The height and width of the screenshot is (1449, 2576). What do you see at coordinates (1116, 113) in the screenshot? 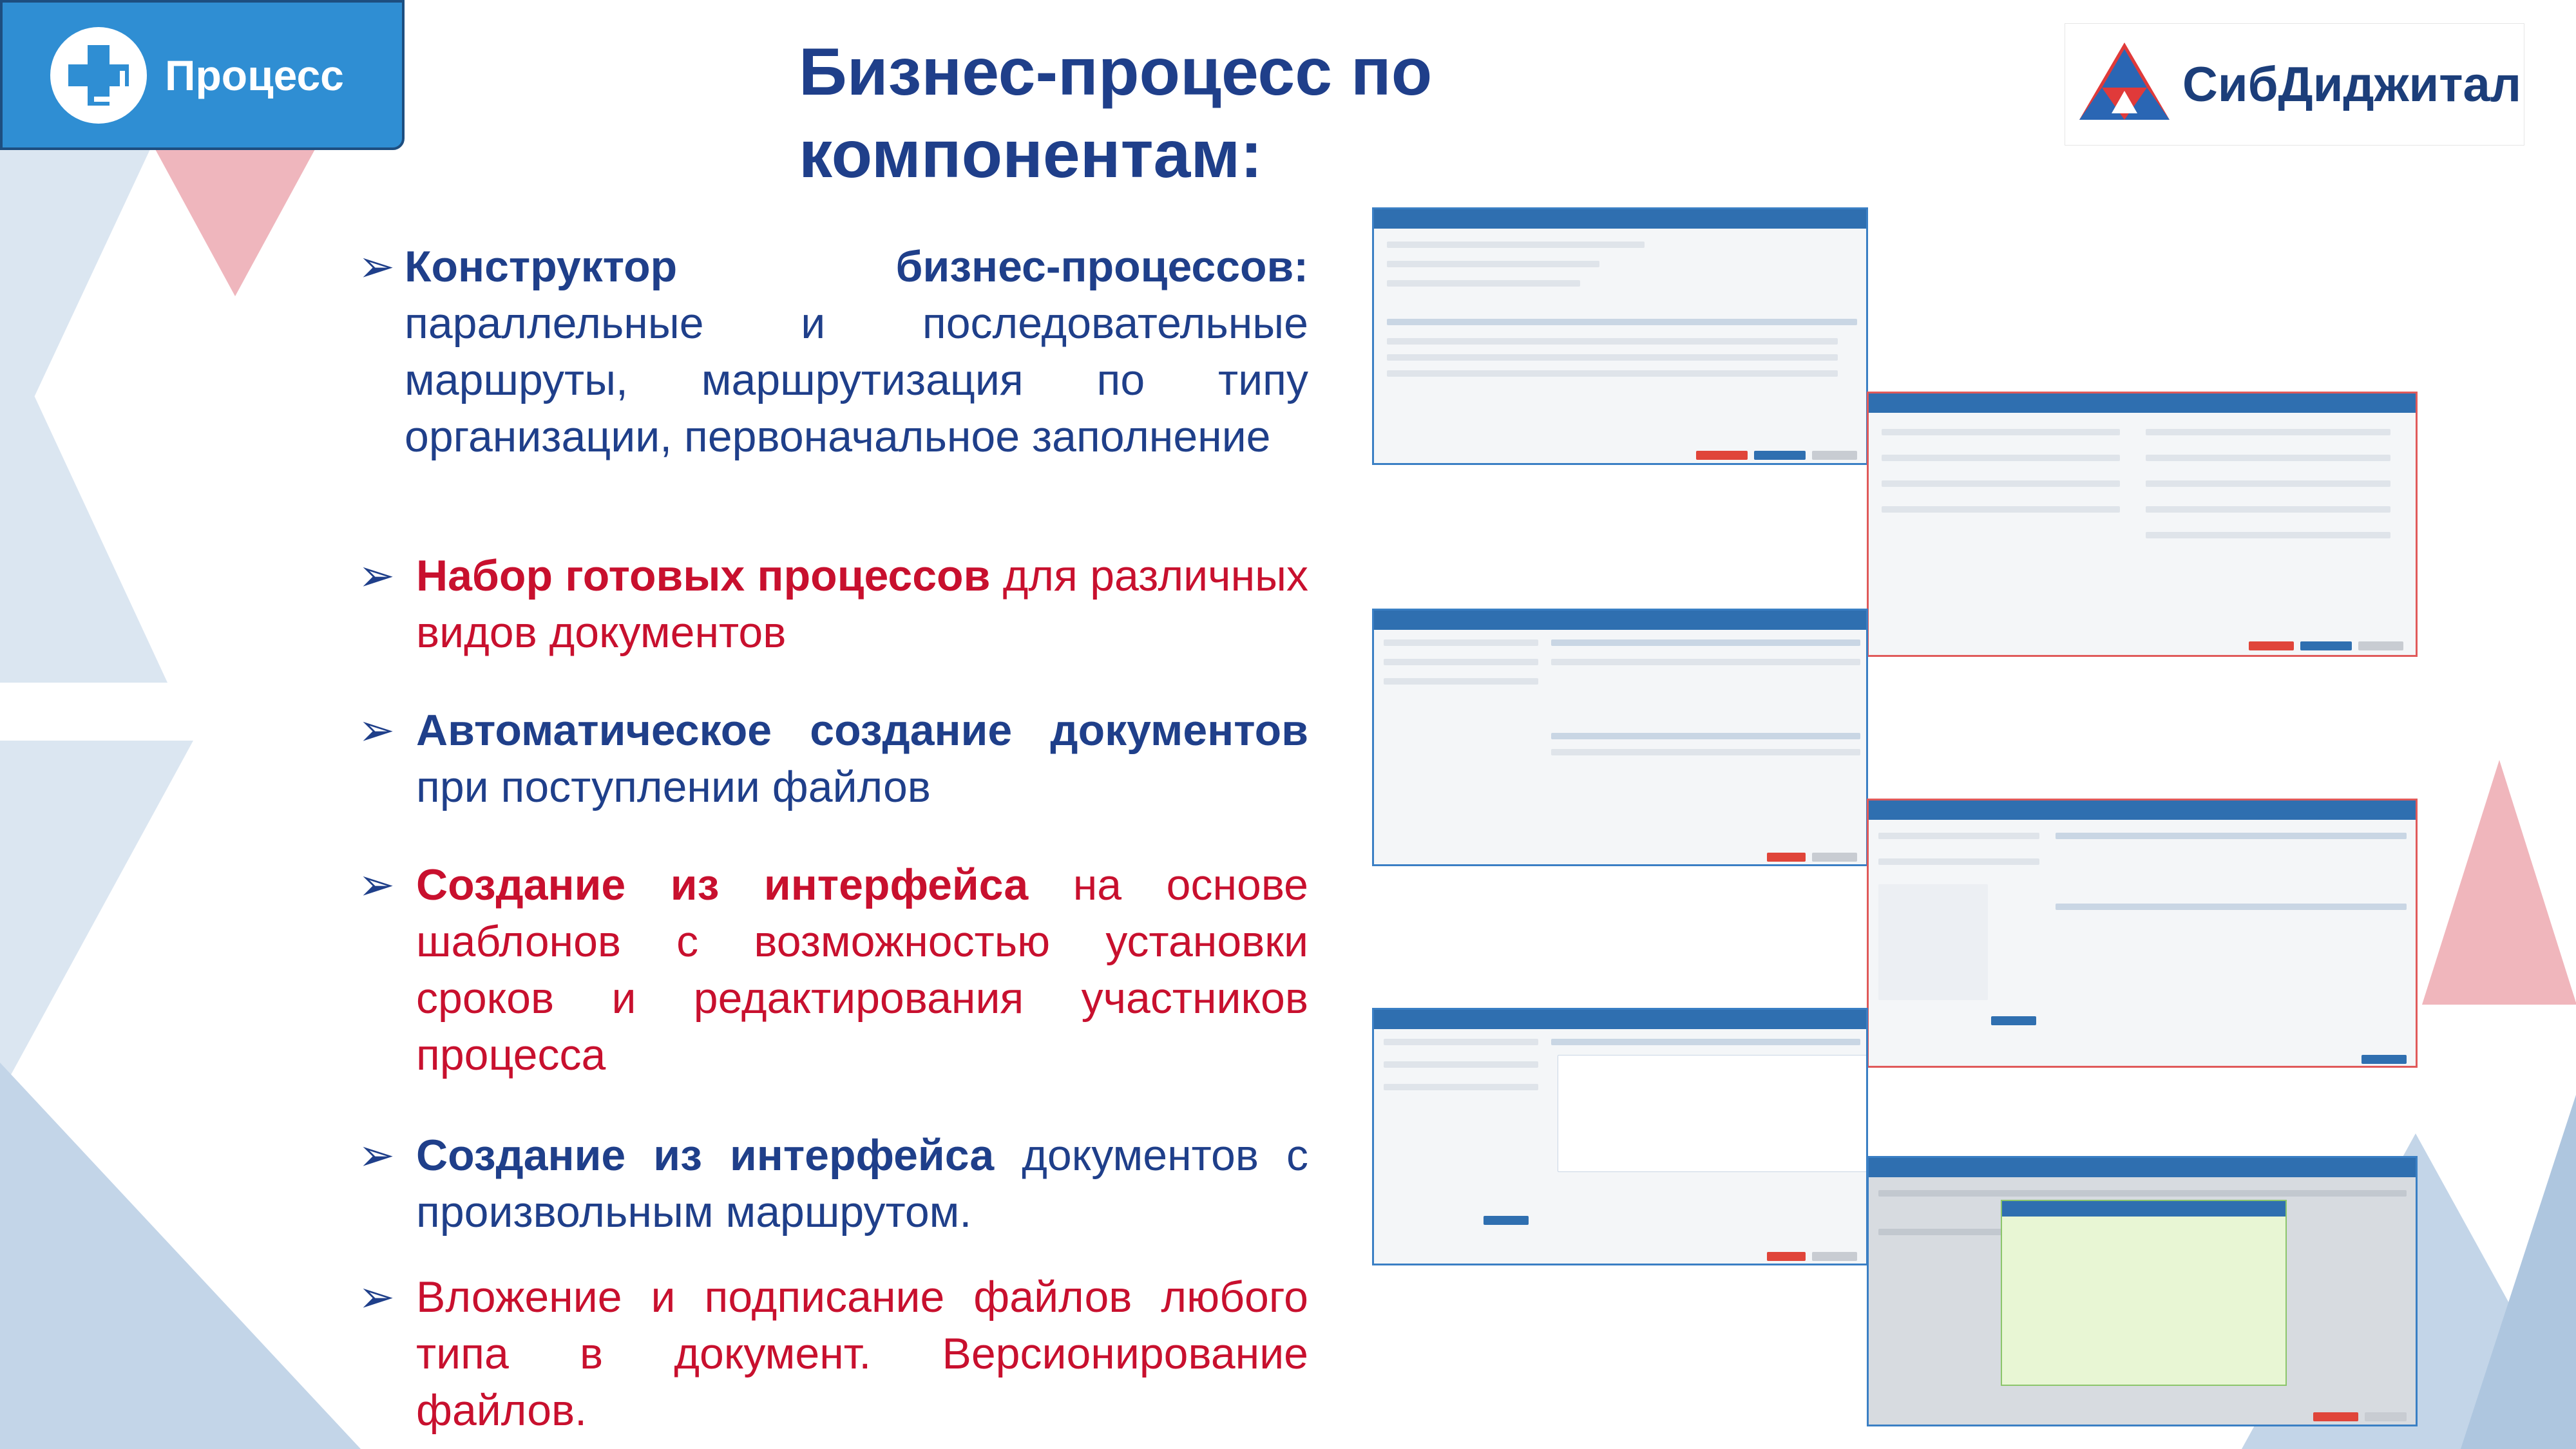
I see `page-title: Бизнес-процесс по компонентам:` at bounding box center [1116, 113].